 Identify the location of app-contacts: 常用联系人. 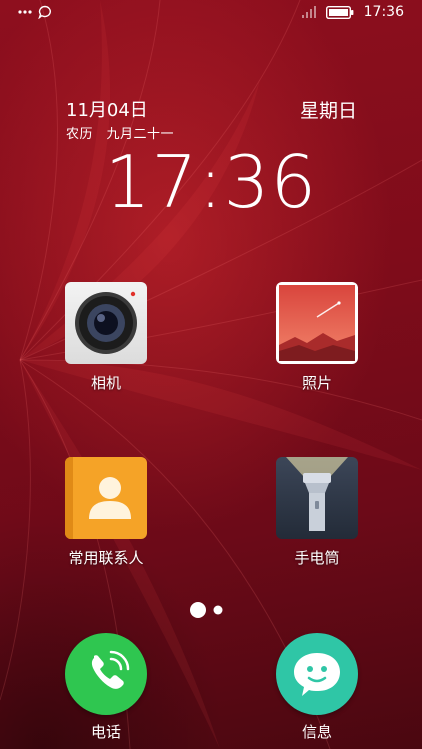
(106, 512).